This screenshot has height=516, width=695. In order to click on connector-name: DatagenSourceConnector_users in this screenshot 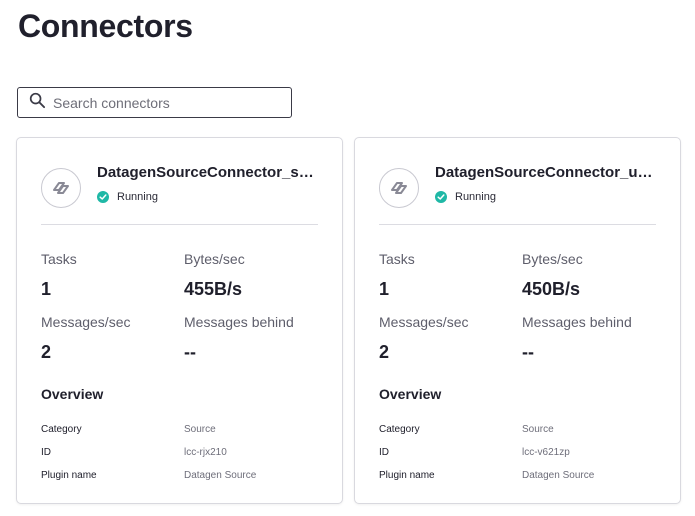, I will do `click(545, 172)`.